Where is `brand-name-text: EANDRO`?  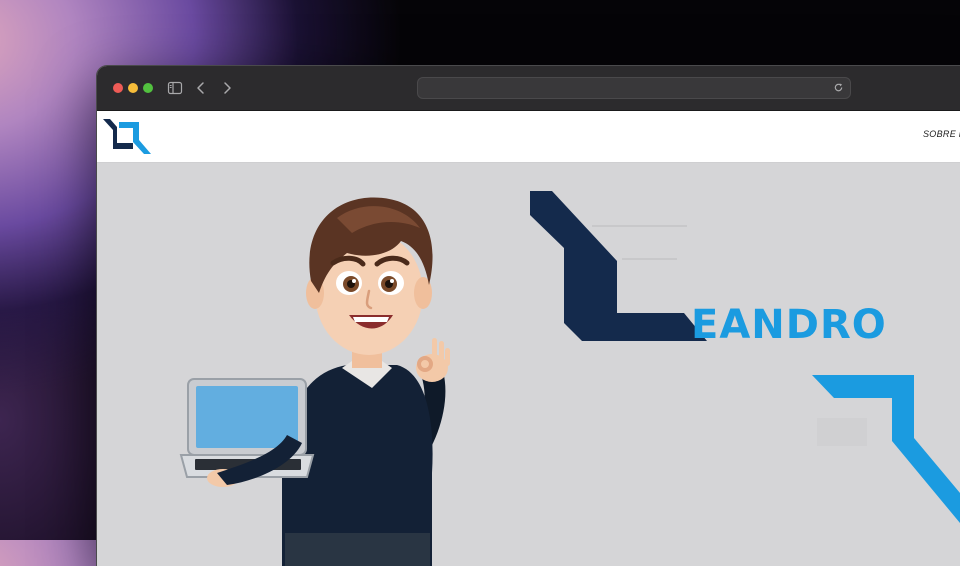
brand-name-text: EANDRO is located at coordinates (789, 325).